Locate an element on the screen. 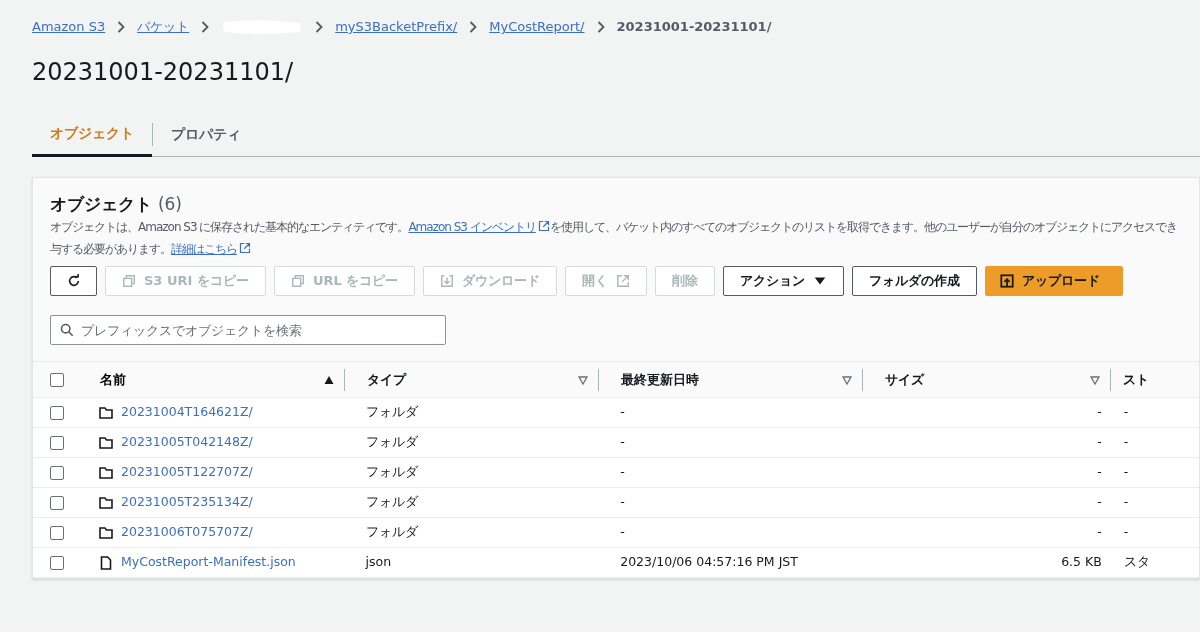  breadcrumb-link: Amazon S3 is located at coordinates (69, 27).